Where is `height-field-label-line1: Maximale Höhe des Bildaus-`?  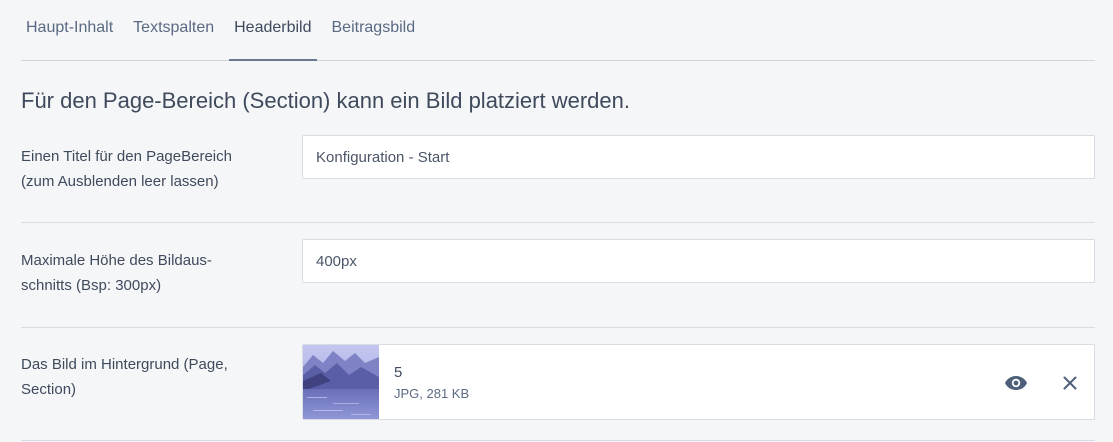
height-field-label-line1: Maximale Höhe des Bildaus- is located at coordinates (116, 260).